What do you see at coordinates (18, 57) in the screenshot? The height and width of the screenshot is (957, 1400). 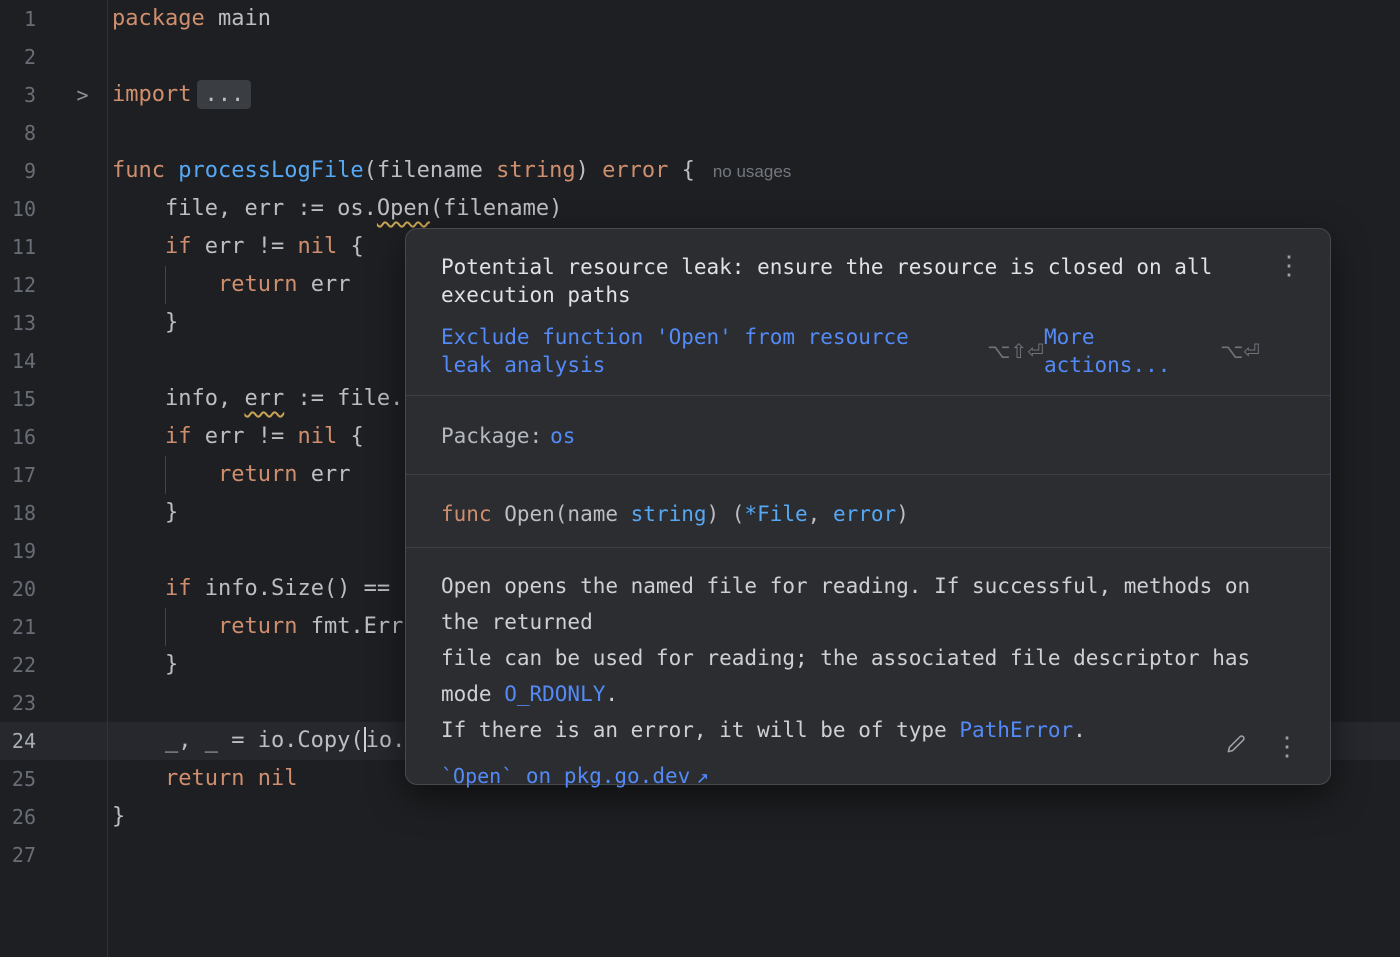 I see `line-number: 2` at bounding box center [18, 57].